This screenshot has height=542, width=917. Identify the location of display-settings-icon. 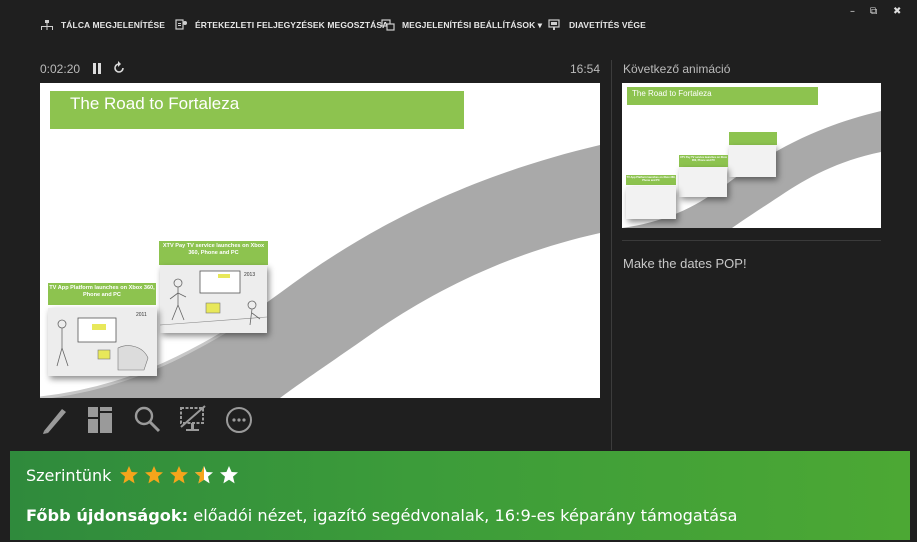
(388, 25).